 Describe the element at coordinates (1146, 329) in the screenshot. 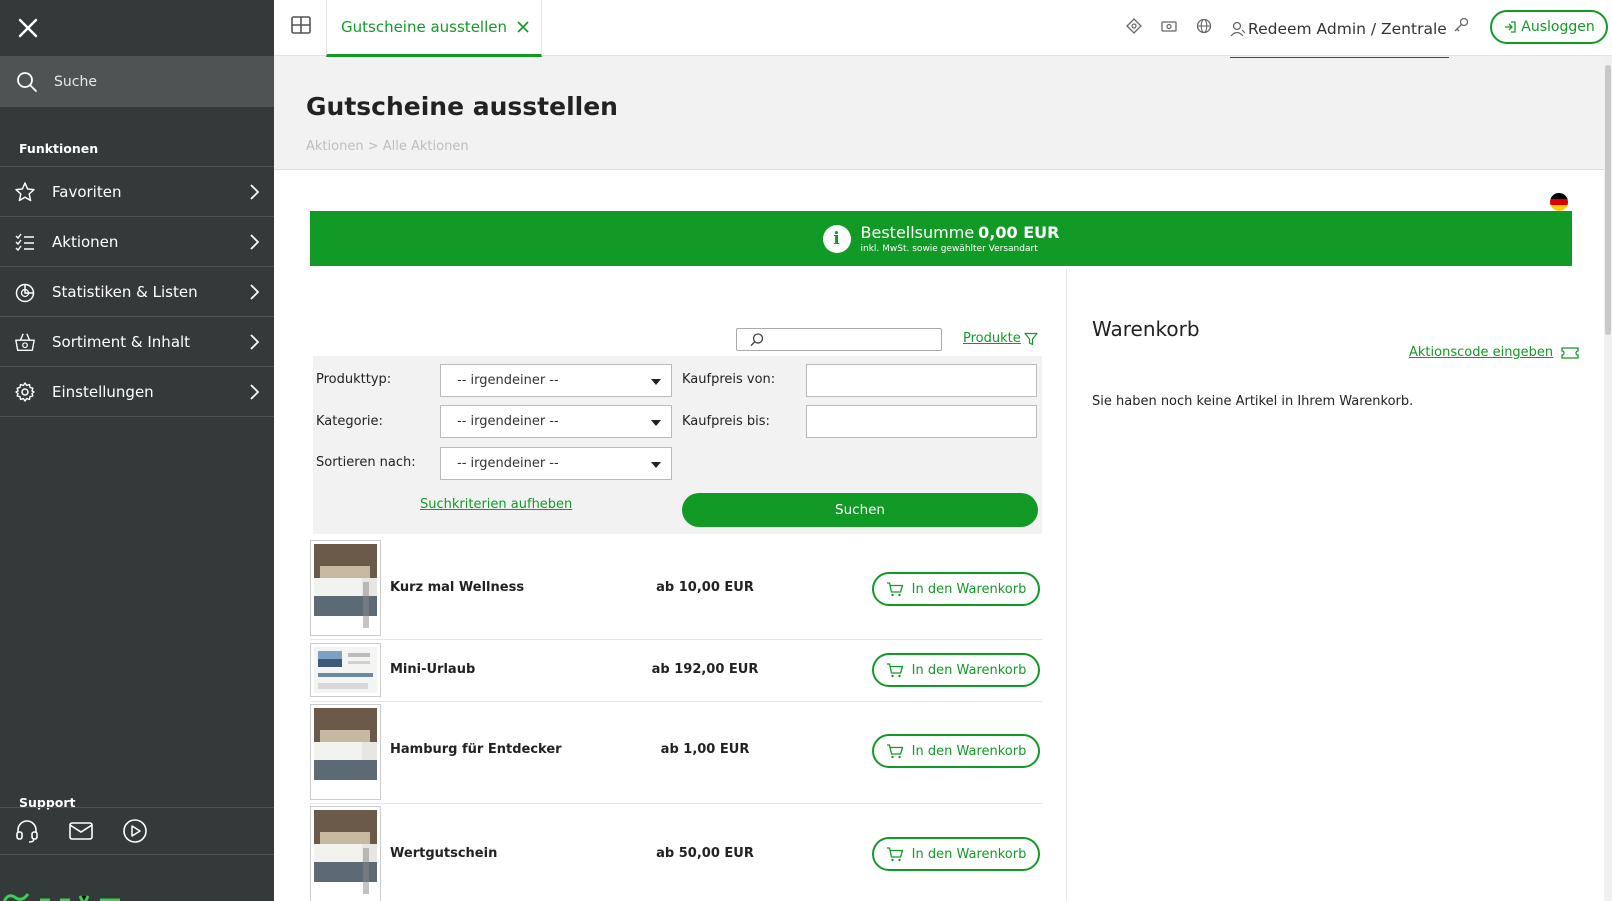

I see `cart-title: Warenkorb` at that location.